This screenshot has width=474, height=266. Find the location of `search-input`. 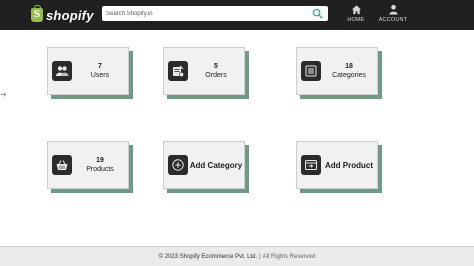

search-input is located at coordinates (206, 13).